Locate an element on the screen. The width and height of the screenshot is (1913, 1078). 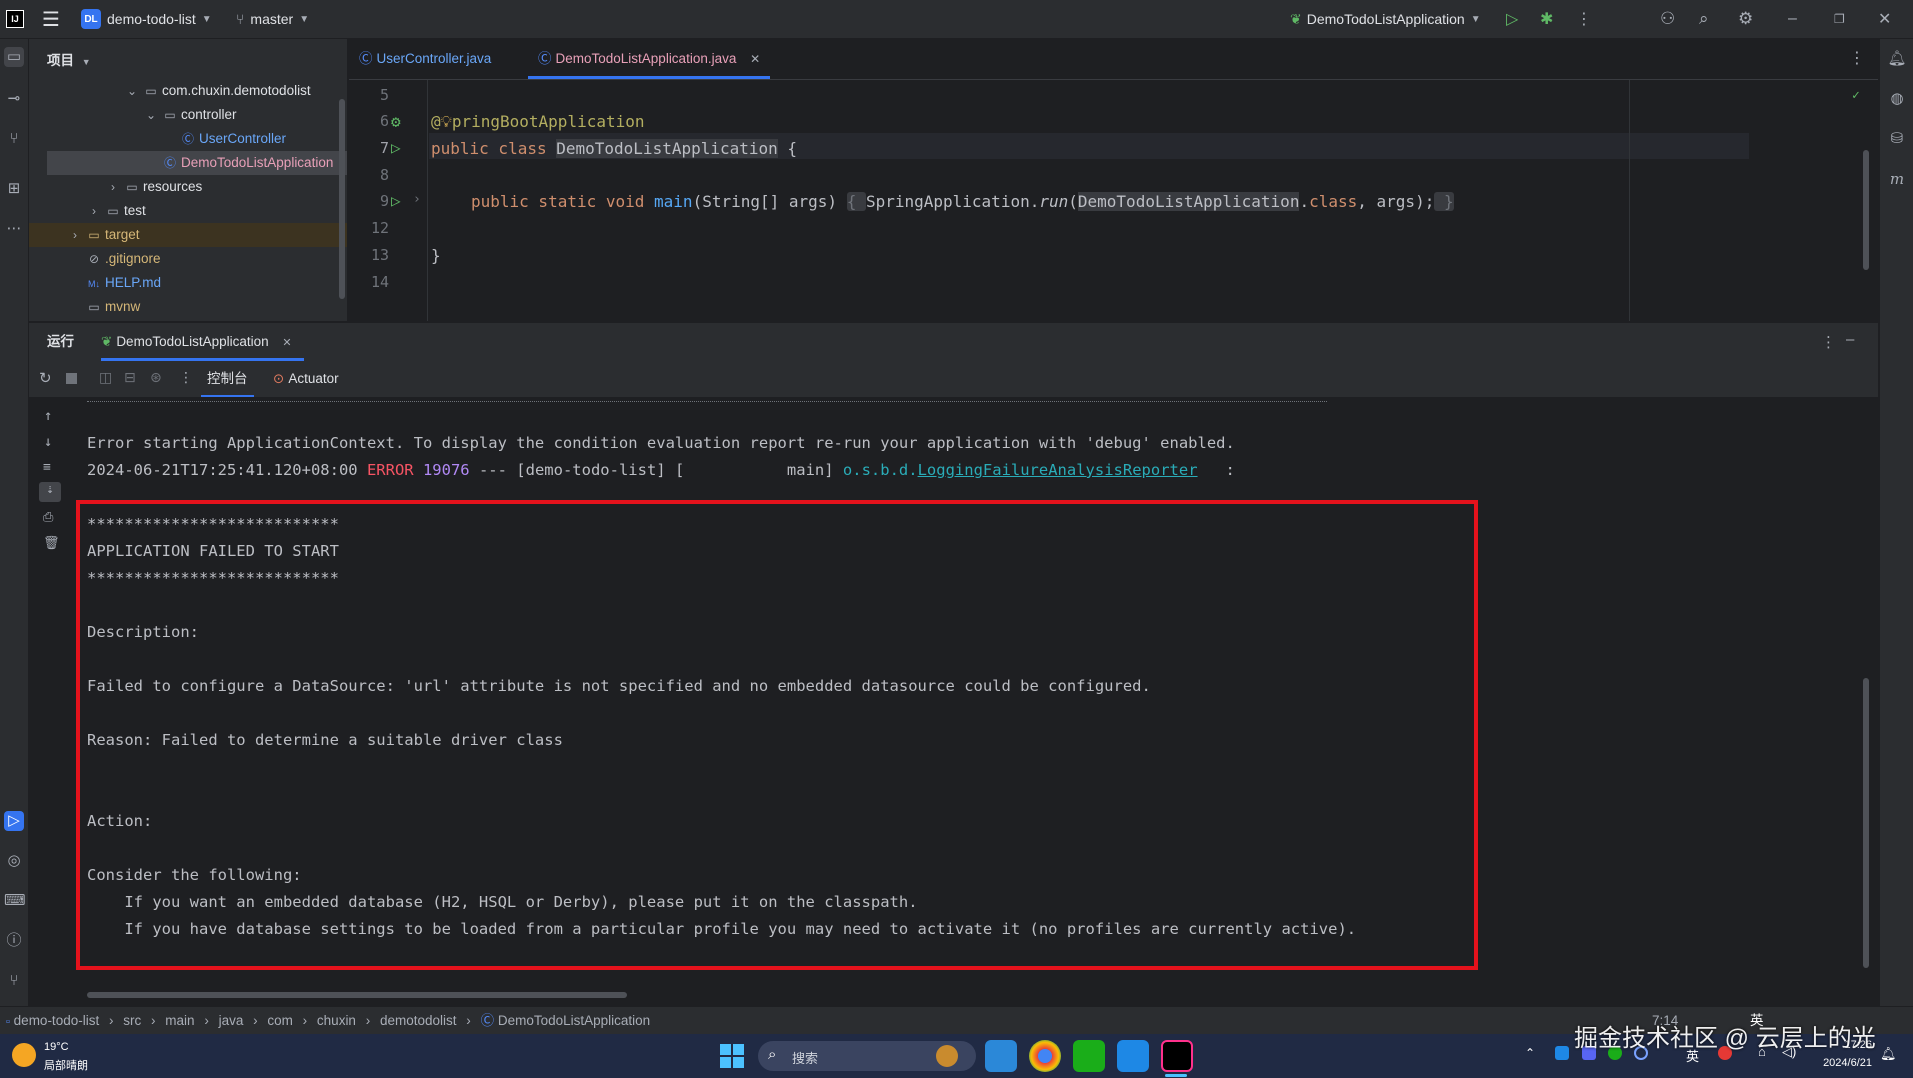
pull-request-icon: ⑂ is located at coordinates (14, 139).